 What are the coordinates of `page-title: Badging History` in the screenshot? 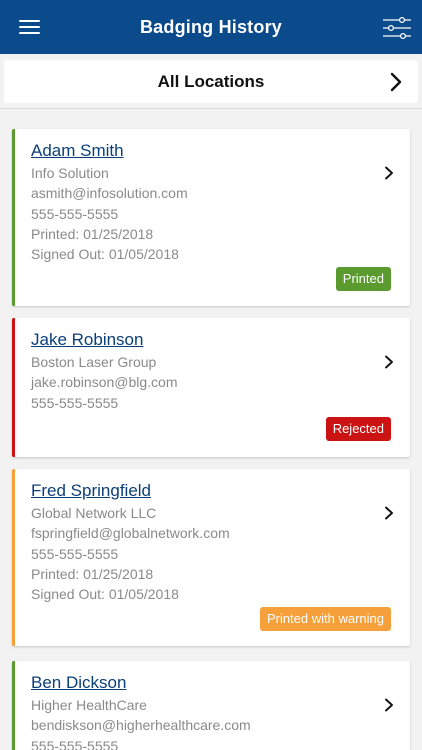 It's located at (210, 26).